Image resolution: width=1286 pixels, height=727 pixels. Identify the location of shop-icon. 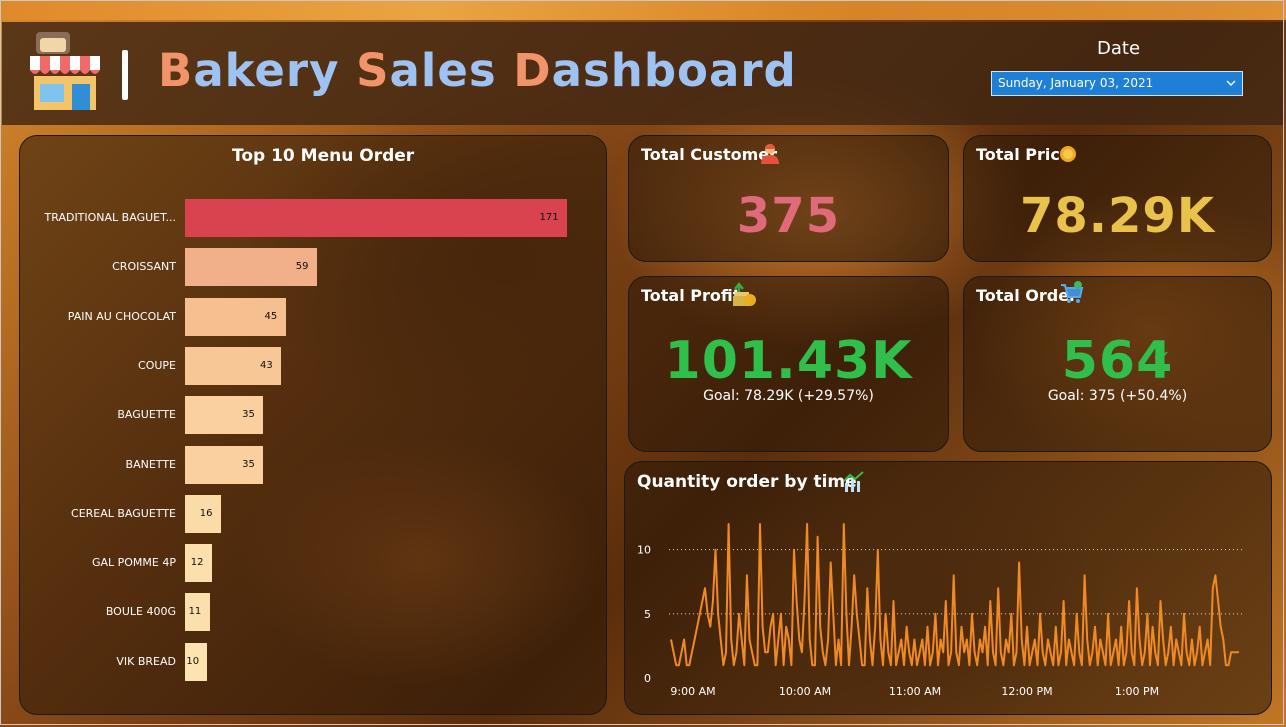
(65, 71).